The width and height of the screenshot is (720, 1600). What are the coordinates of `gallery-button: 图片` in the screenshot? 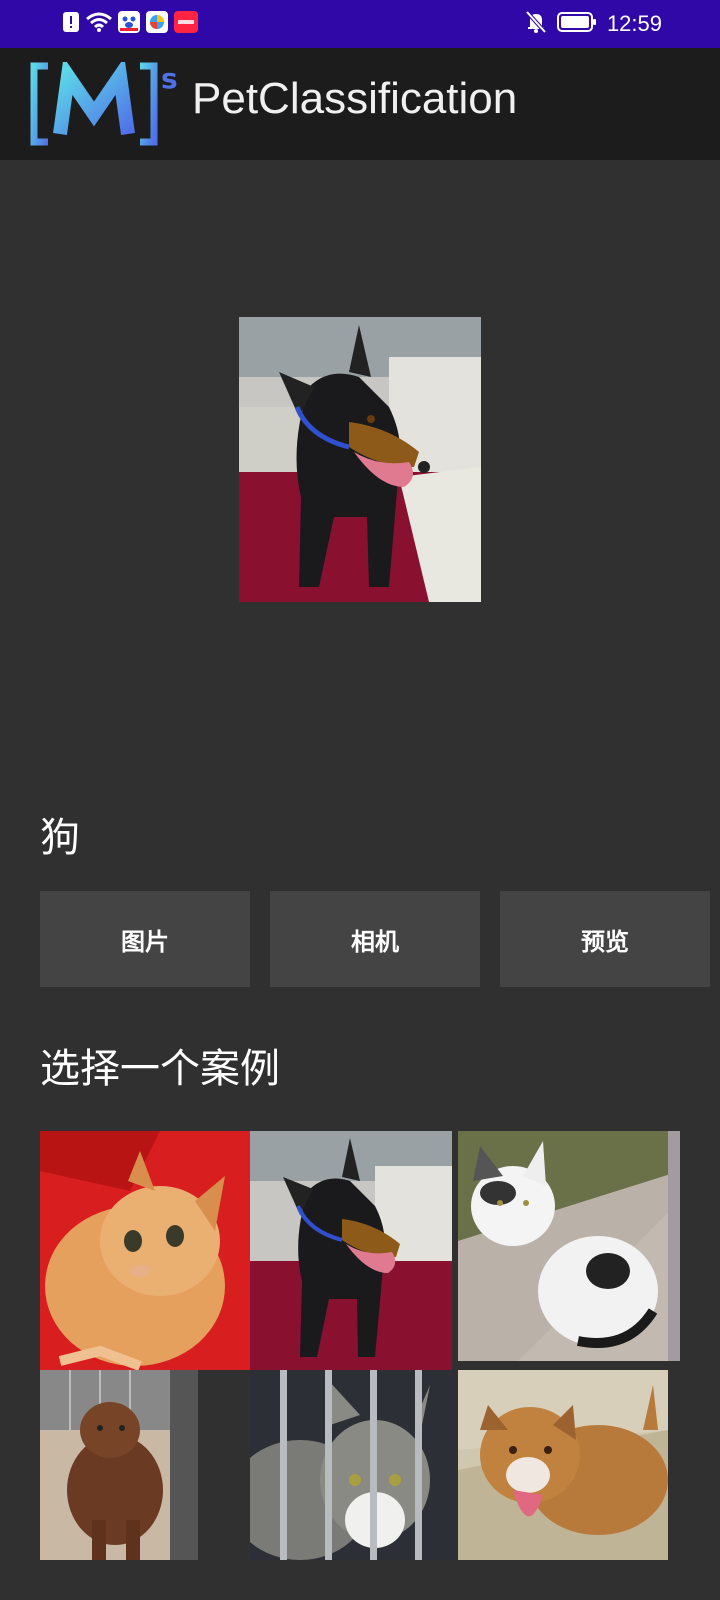 It's located at (145, 939).